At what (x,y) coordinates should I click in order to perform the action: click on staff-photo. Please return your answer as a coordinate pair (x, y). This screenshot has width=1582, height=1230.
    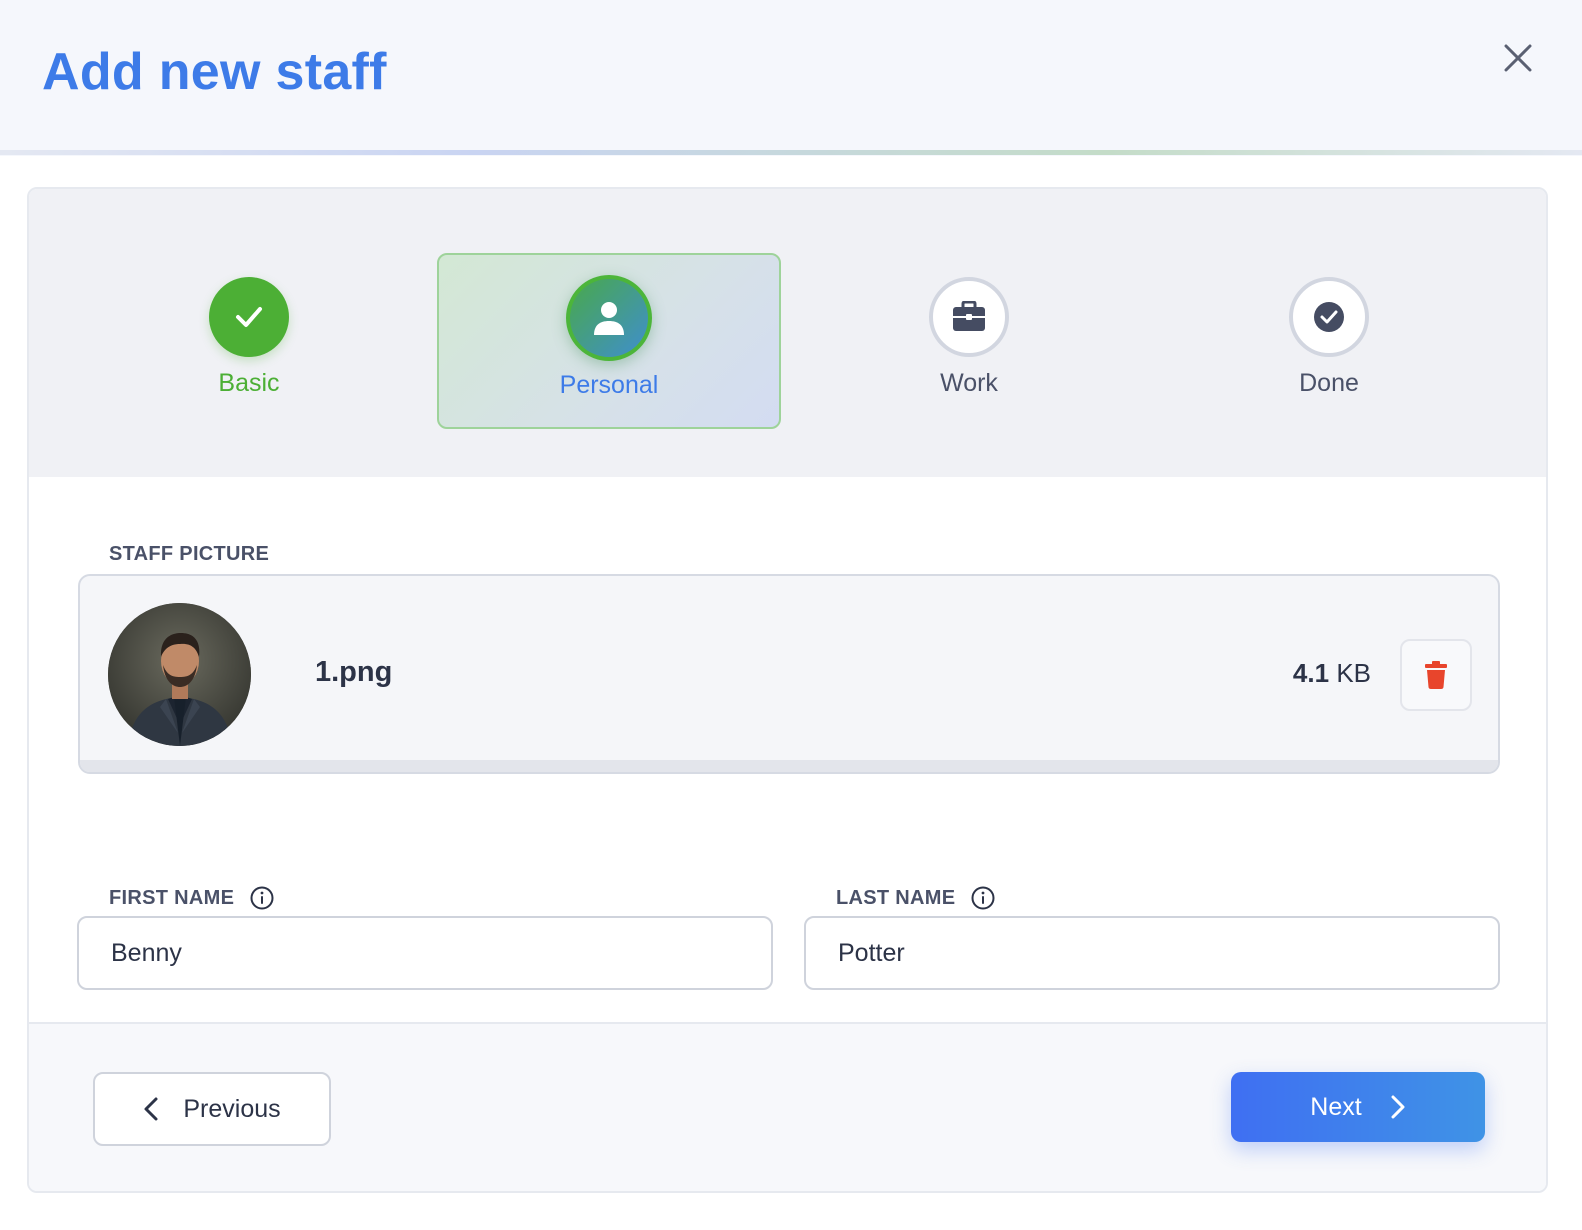
    Looking at the image, I should click on (179, 674).